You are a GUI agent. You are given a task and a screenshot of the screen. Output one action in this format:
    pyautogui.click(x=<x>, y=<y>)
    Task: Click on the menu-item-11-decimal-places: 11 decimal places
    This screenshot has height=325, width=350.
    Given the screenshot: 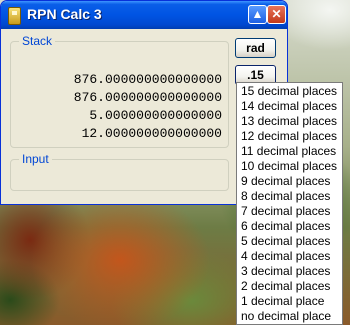 What is the action you would take?
    pyautogui.click(x=289, y=151)
    